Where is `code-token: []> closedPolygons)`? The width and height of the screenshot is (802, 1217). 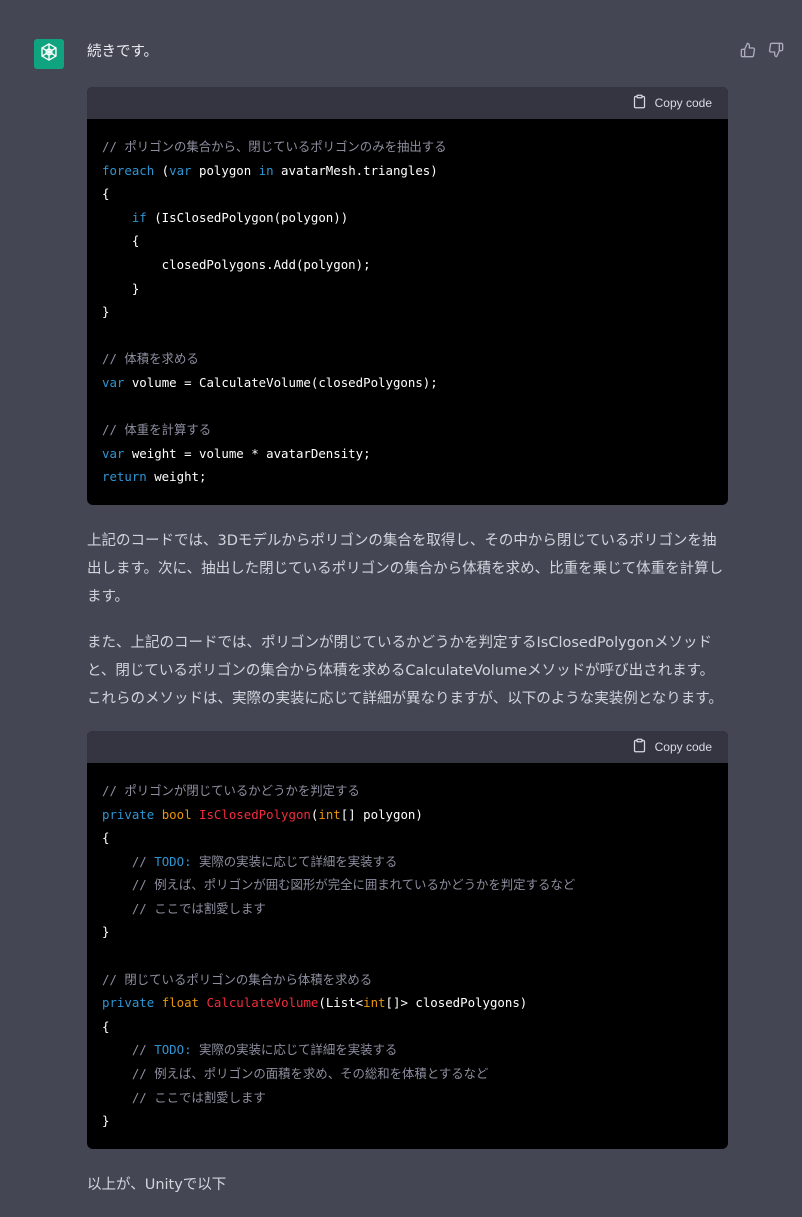
code-token: []> closedPolygons) is located at coordinates (456, 1003).